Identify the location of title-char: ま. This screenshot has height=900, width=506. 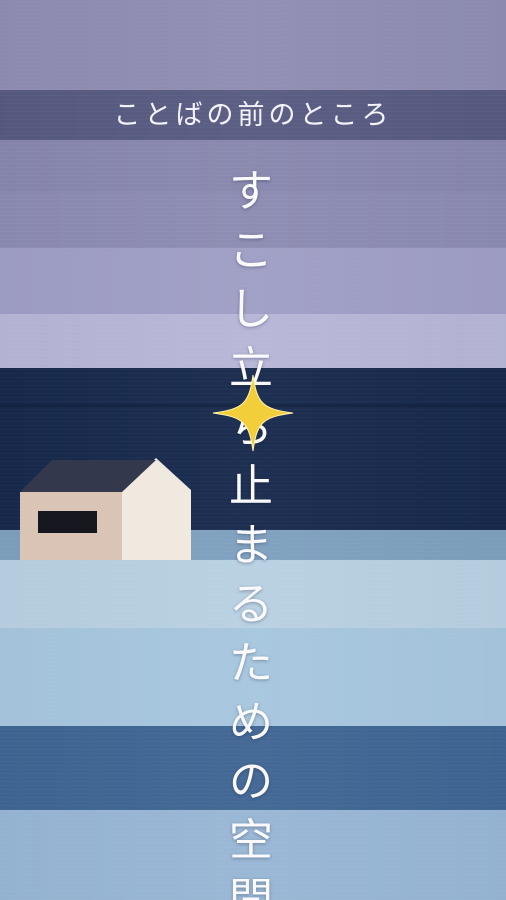
(251, 545).